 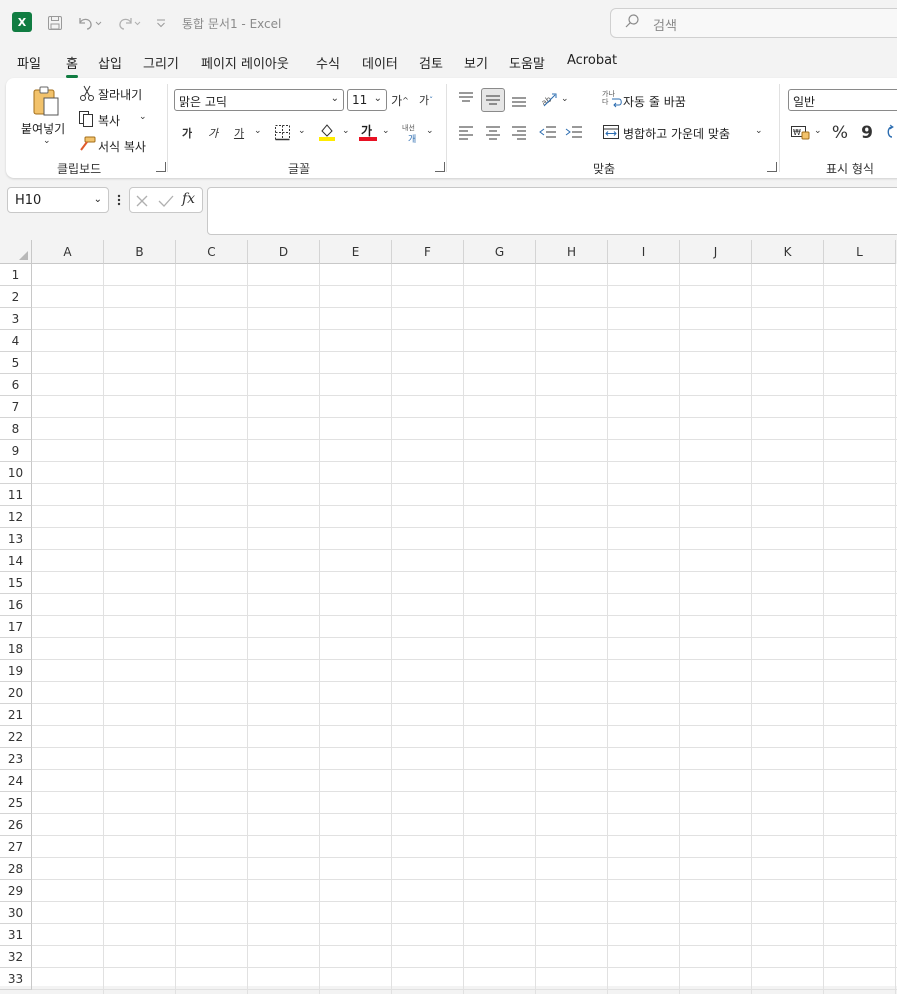 I want to click on row-header-15: 15, so click(x=16, y=583).